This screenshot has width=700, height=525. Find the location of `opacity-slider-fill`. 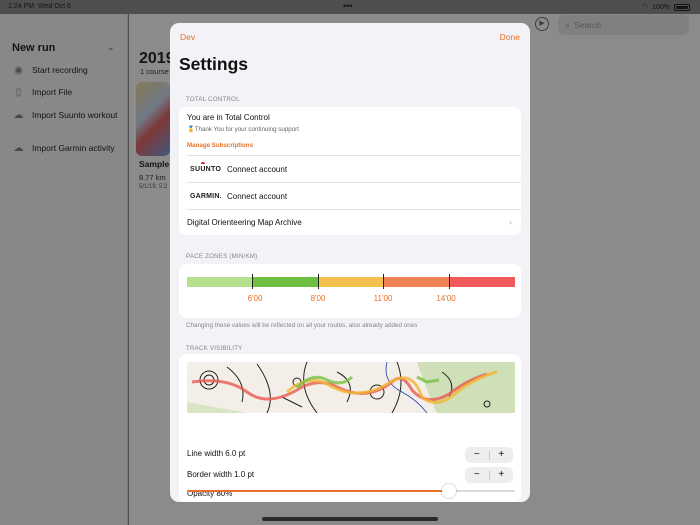

opacity-slider-fill is located at coordinates (318, 491).